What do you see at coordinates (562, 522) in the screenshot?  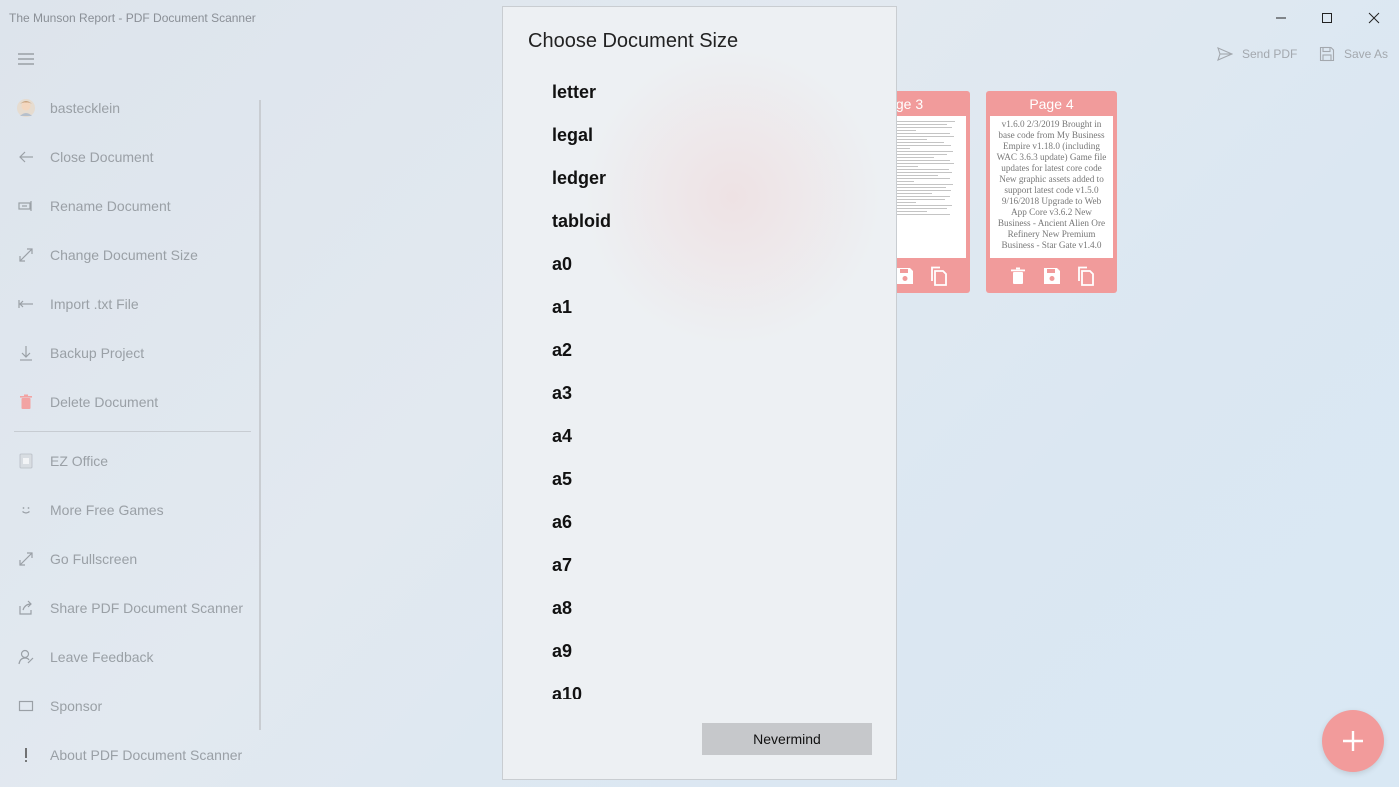 I see `size-option-a6: a6` at bounding box center [562, 522].